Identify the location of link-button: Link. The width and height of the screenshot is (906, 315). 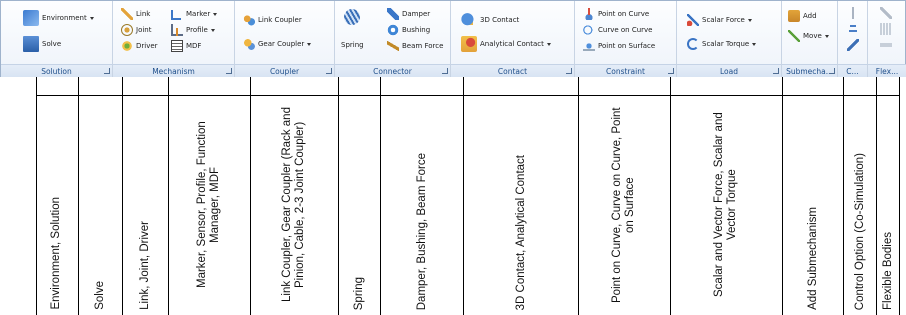
(135, 14).